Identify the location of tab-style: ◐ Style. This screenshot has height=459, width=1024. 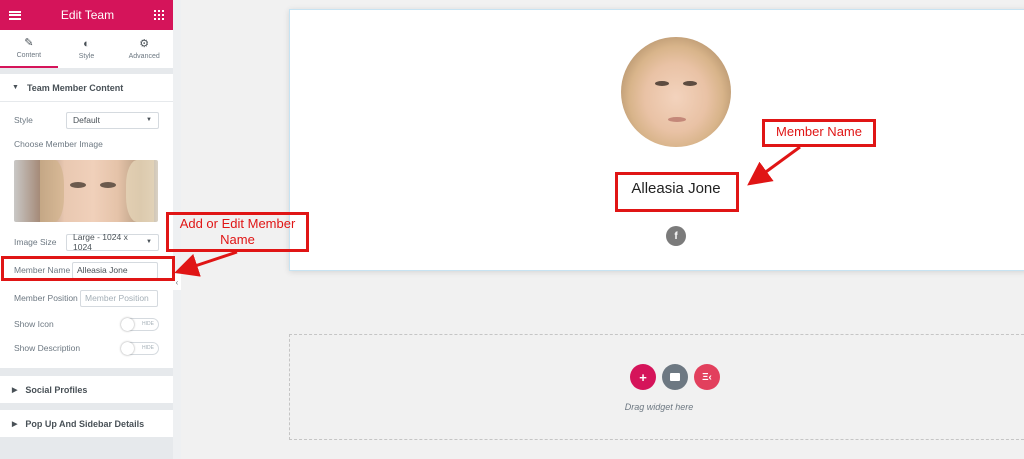
(87, 49).